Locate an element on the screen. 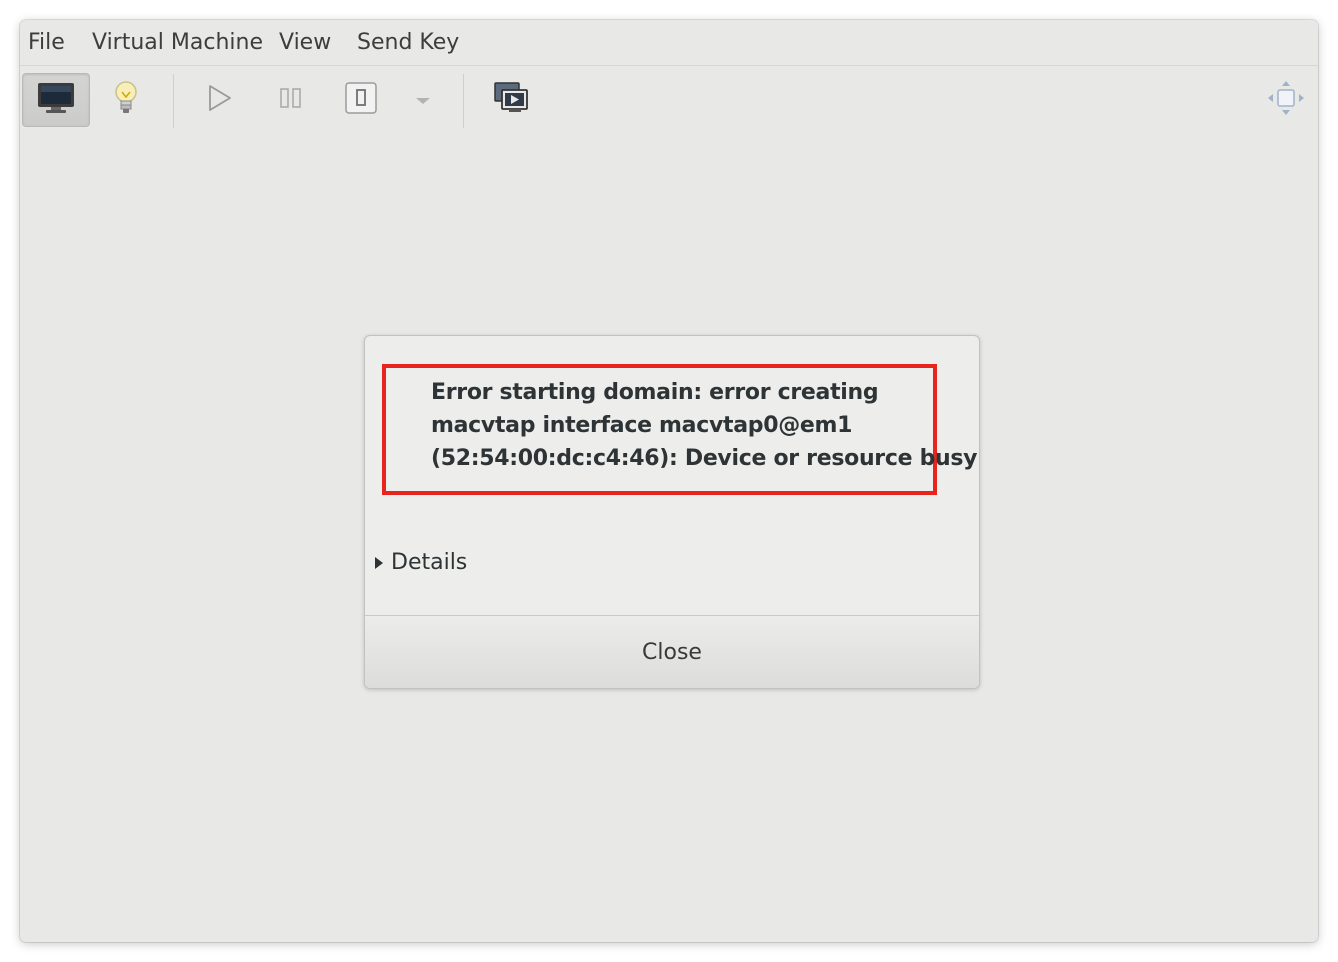  chevron-down-icon is located at coordinates (423, 100).